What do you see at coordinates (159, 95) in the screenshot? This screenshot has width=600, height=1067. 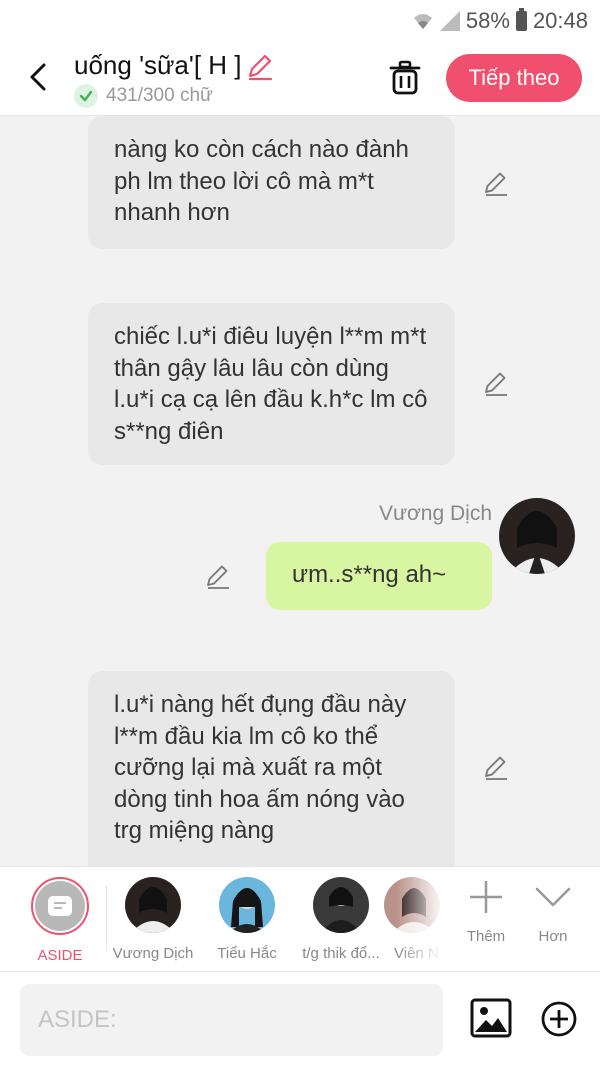 I see `word-count-text: 431/300 chữ` at bounding box center [159, 95].